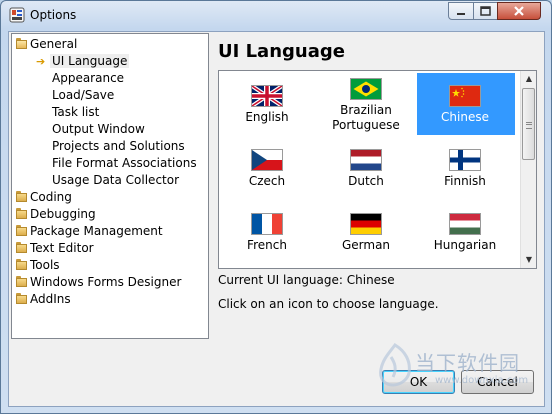 This screenshot has width=552, height=414. I want to click on tree-item-label: Projects and Solutions, so click(118, 146).